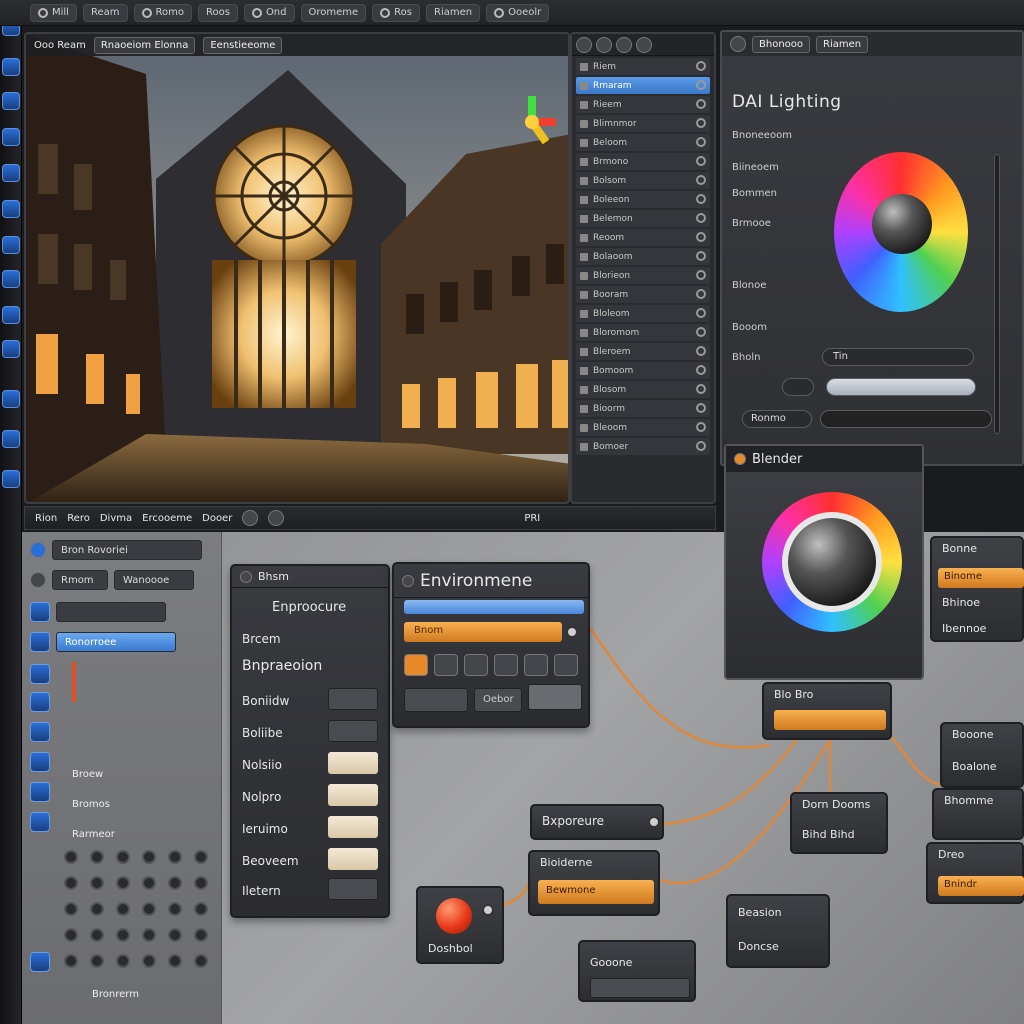  What do you see at coordinates (11, 399) in the screenshot?
I see `light-icon` at bounding box center [11, 399].